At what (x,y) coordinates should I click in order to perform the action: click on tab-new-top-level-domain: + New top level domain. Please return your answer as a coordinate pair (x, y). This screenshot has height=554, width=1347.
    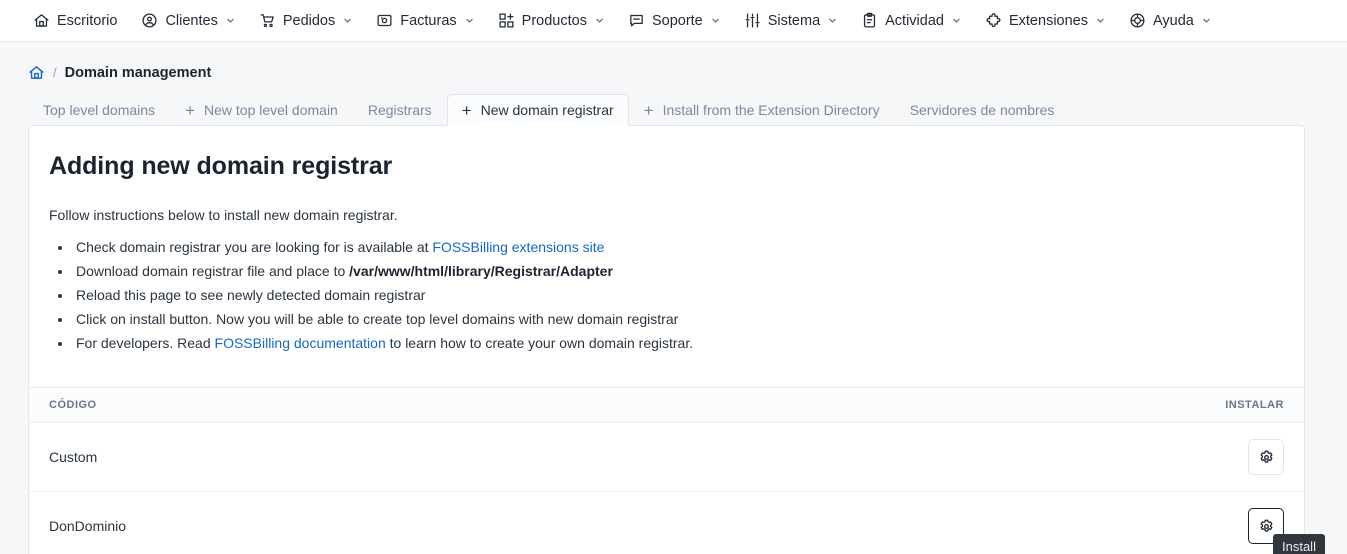
    Looking at the image, I should click on (261, 110).